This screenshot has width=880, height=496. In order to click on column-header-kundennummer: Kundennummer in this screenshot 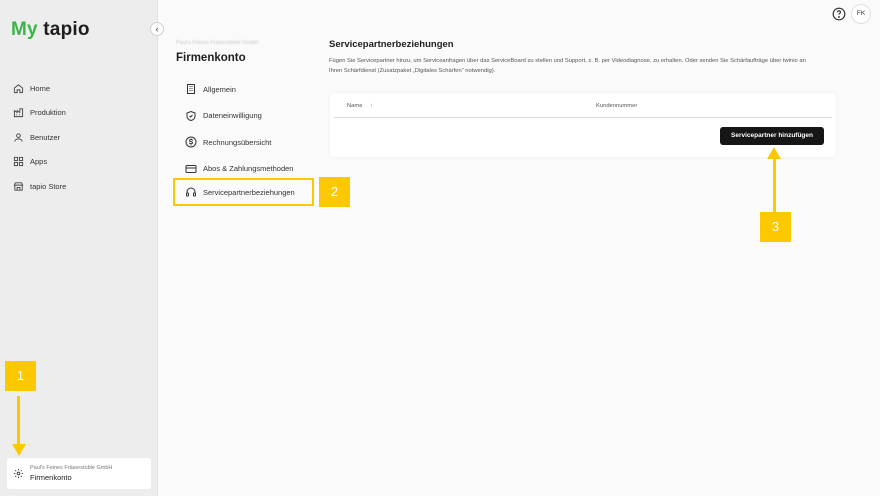, I will do `click(616, 106)`.